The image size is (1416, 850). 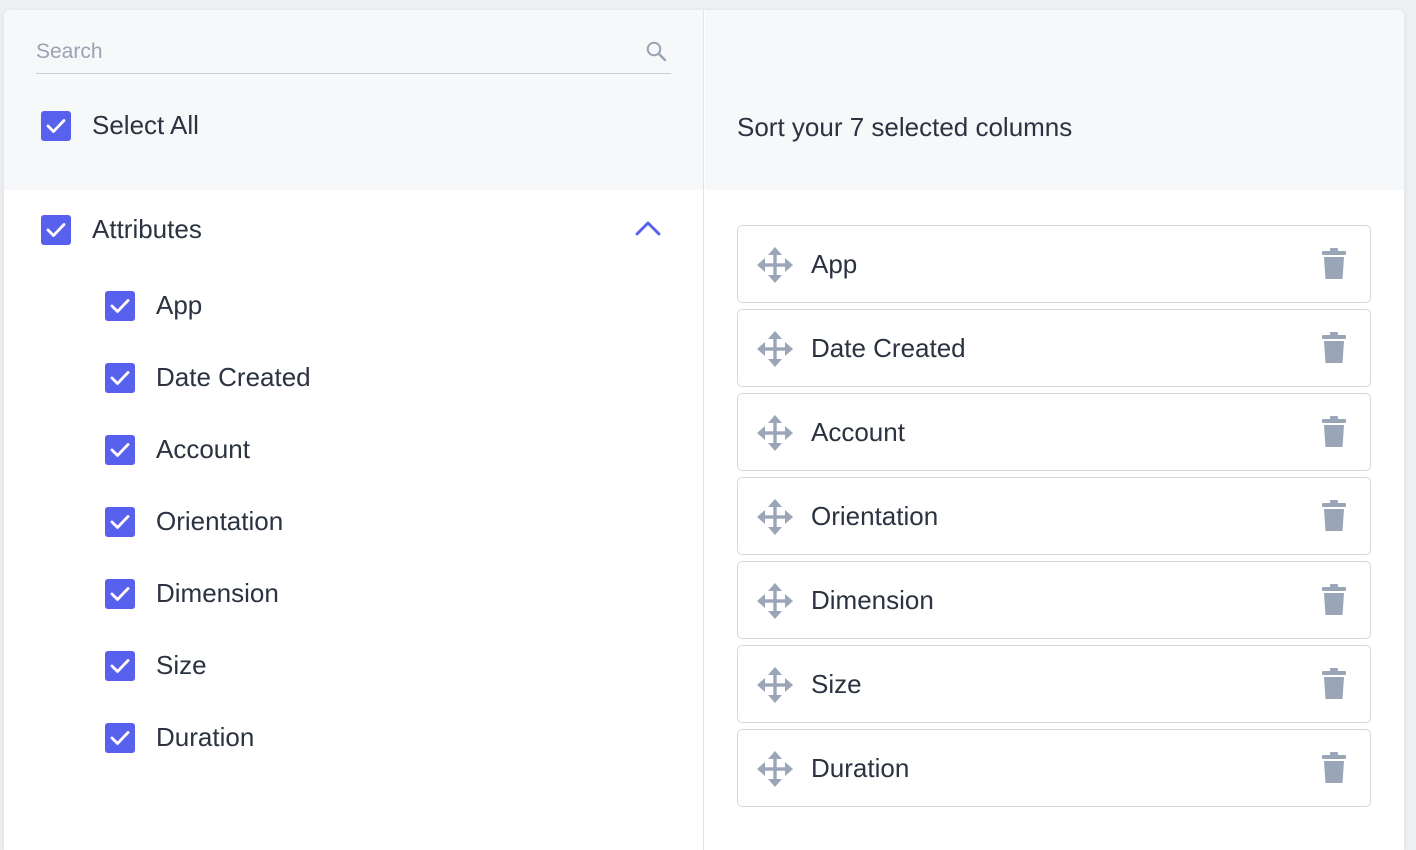 What do you see at coordinates (179, 305) in the screenshot?
I see `column-label: App` at bounding box center [179, 305].